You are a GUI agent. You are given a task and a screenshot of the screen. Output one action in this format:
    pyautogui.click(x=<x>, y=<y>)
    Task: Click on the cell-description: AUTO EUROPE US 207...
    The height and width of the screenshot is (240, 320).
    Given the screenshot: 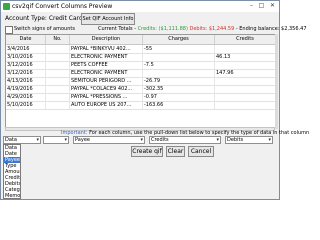 What is the action you would take?
    pyautogui.click(x=106, y=105)
    